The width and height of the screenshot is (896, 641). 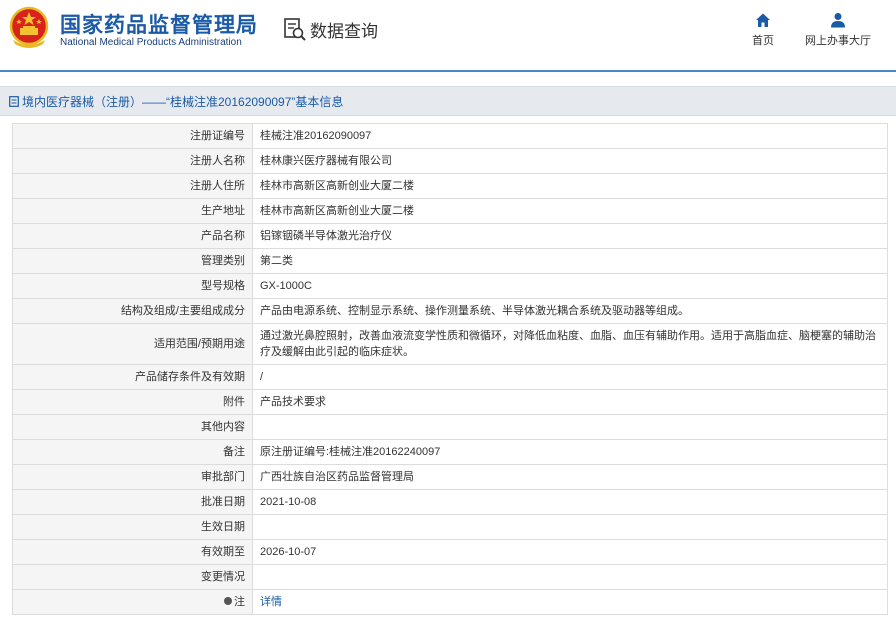 I want to click on row-value: 2021-10-08, so click(x=570, y=502).